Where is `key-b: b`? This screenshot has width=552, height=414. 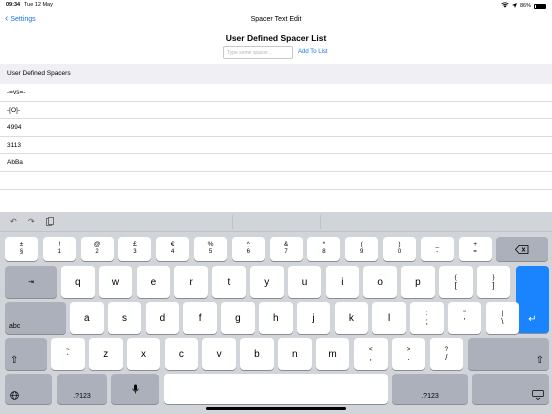
key-b: b is located at coordinates (257, 354).